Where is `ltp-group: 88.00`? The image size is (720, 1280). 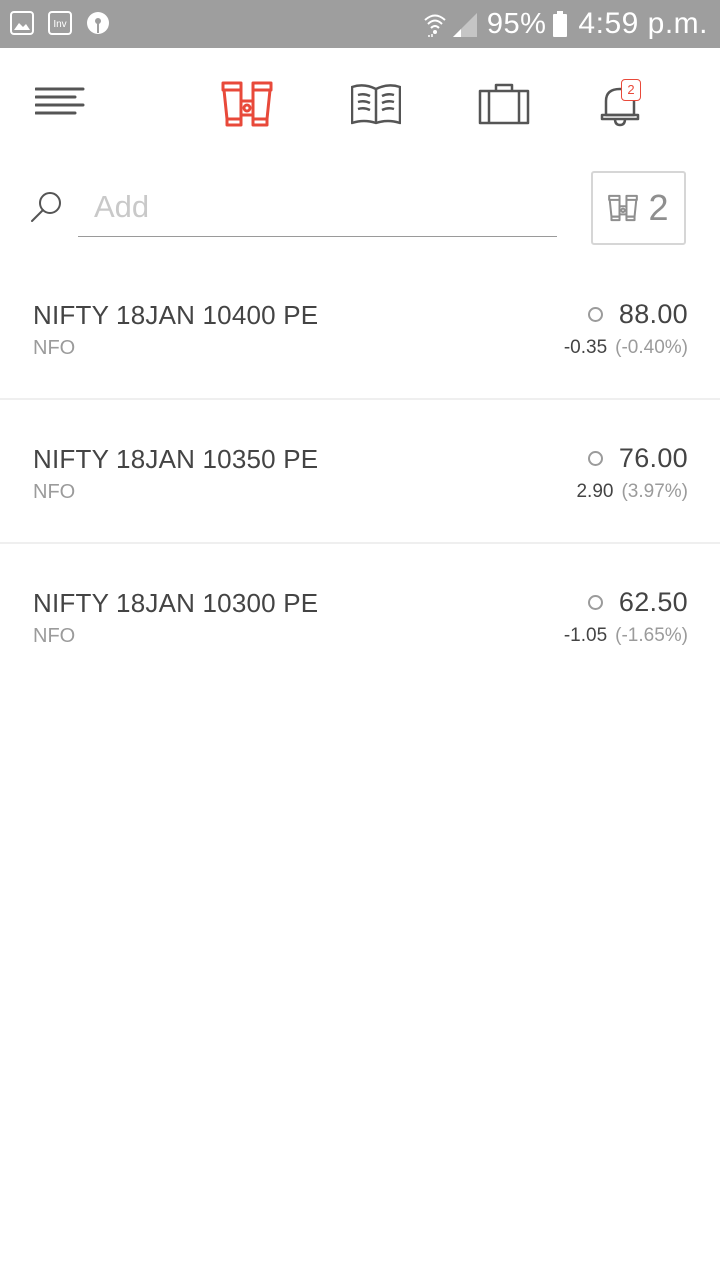
ltp-group: 88.00 is located at coordinates (637, 314).